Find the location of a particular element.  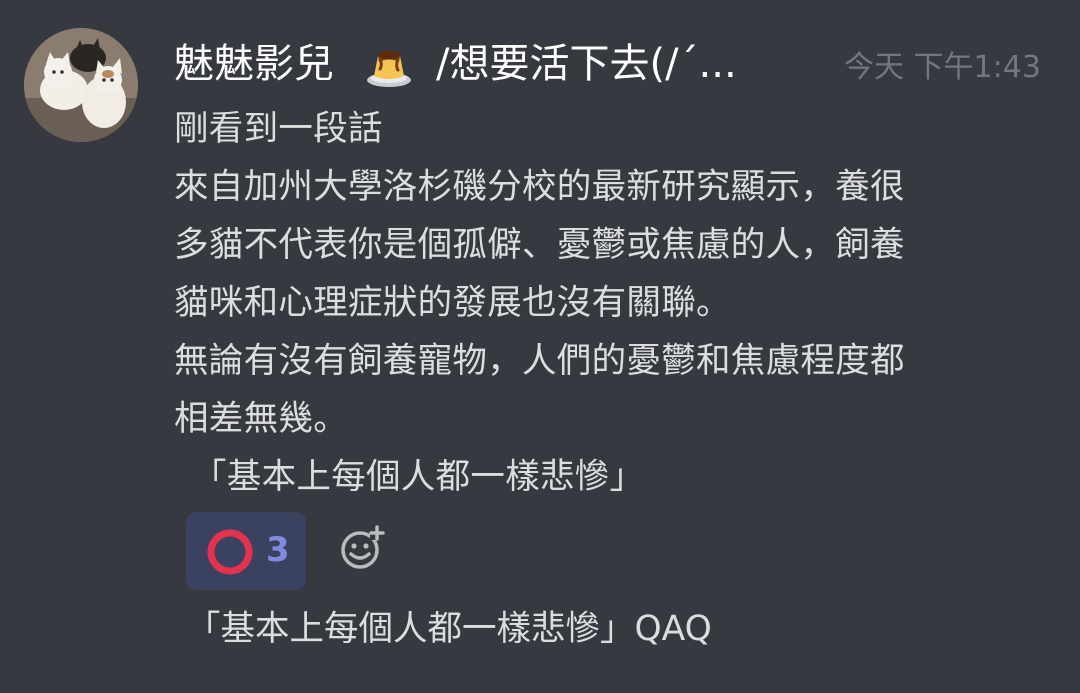

reply-message-text: 「基本上每個人都一樣悲慘」QAQ is located at coordinates (449, 629).